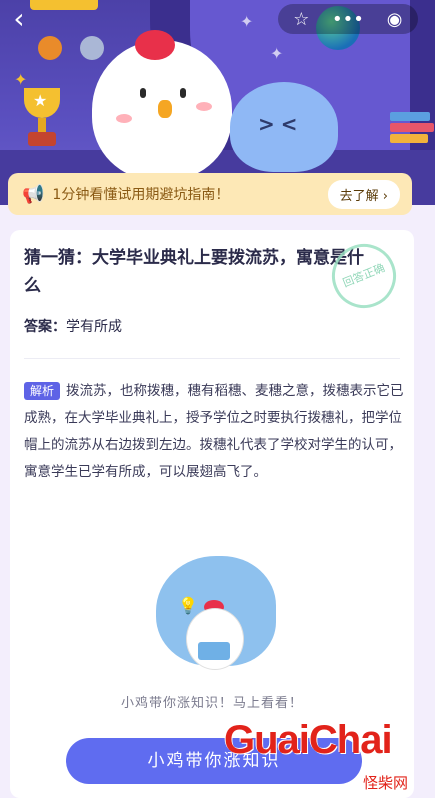  I want to click on star-icon: ☆, so click(301, 19).